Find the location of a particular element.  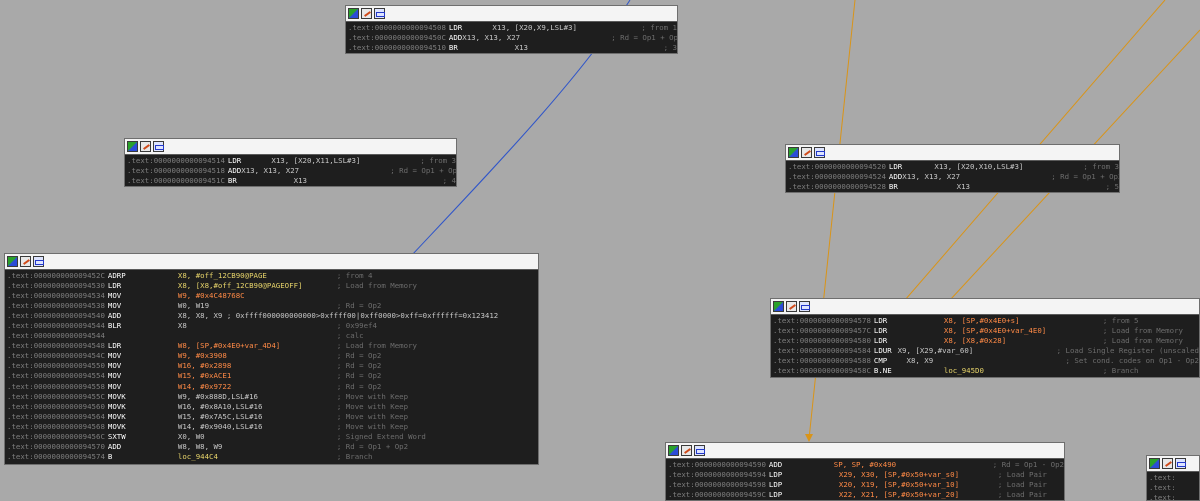

block-partial-right: .text: .text: .text: is located at coordinates (1173, 478).